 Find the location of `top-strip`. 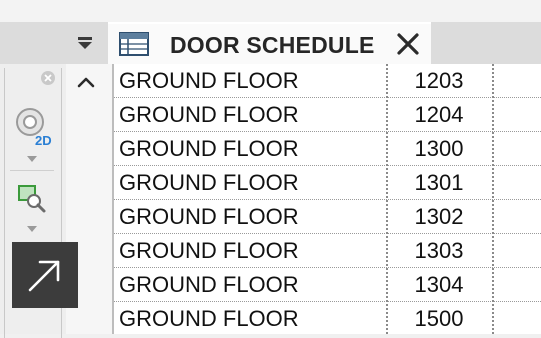

top-strip is located at coordinates (270, 11).